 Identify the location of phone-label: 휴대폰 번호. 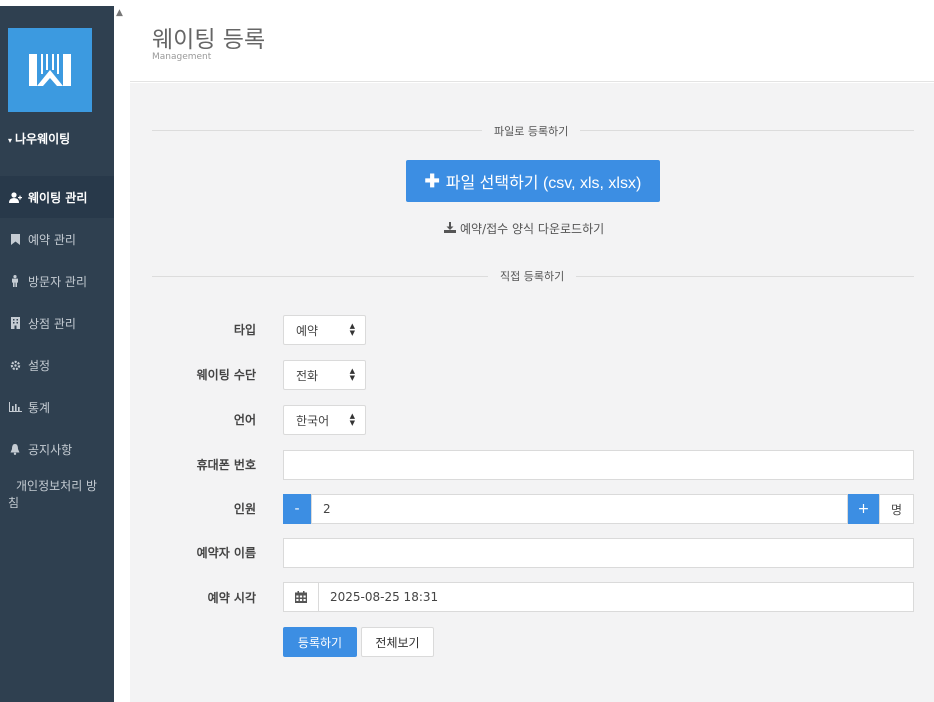
(226, 465).